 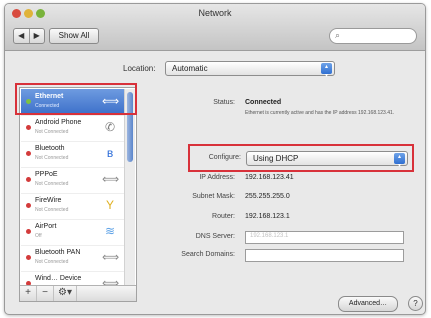 What do you see at coordinates (338, 35) in the screenshot?
I see `search-icon: ⌕` at bounding box center [338, 35].